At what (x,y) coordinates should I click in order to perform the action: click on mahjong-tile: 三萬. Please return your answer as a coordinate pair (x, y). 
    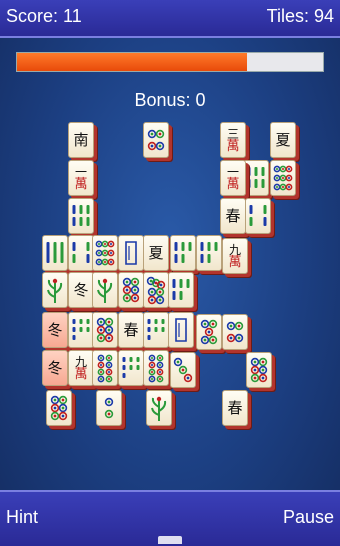
    Looking at the image, I should click on (233, 140).